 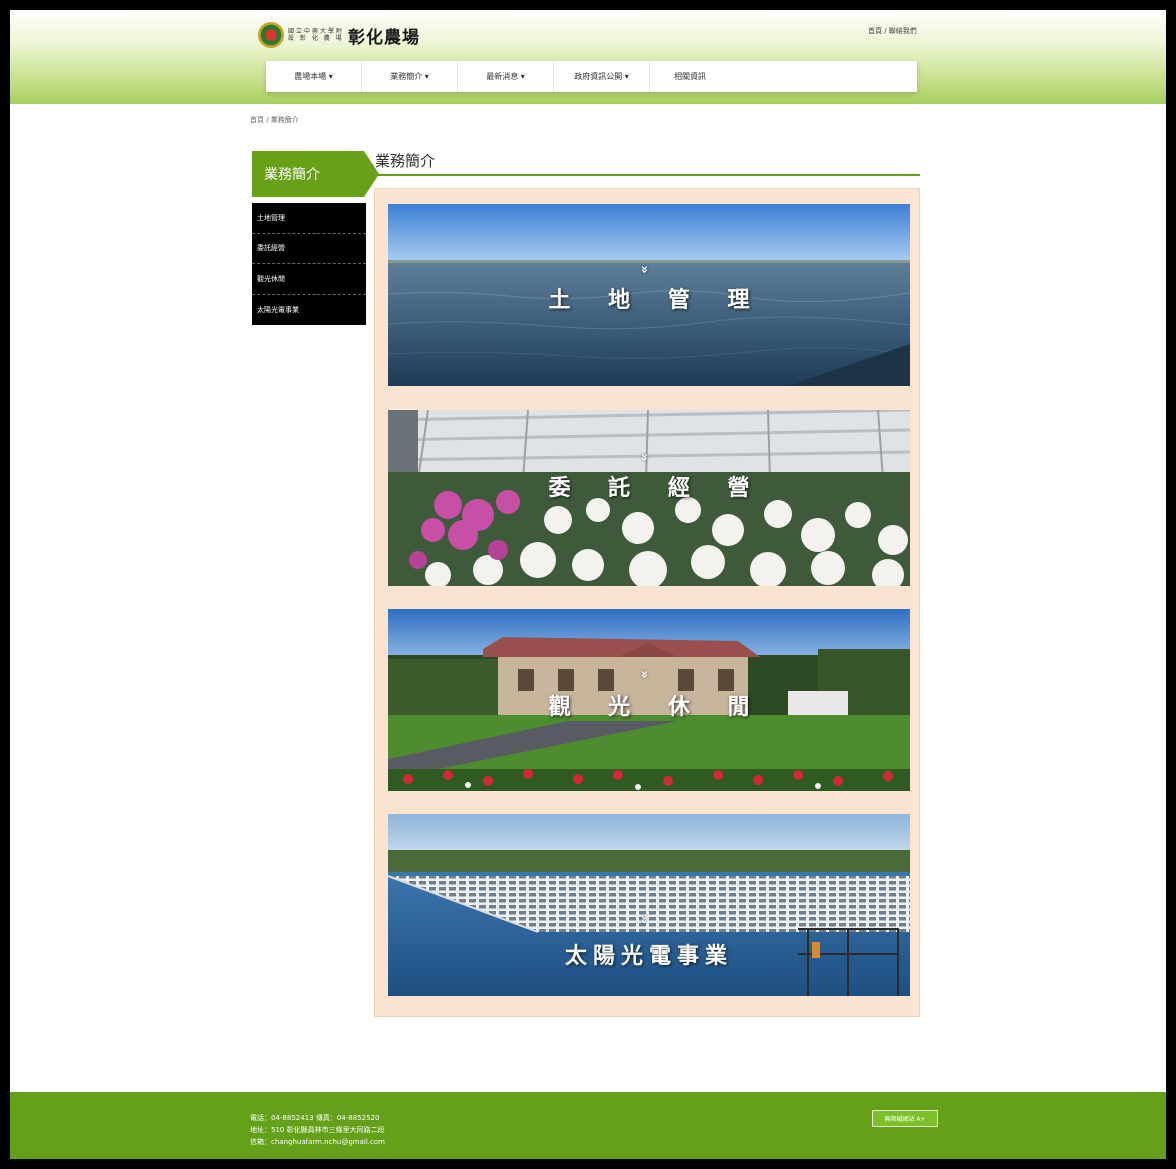 I want to click on logo-subtitle-line: 國立中興大學附, so click(x=316, y=31).